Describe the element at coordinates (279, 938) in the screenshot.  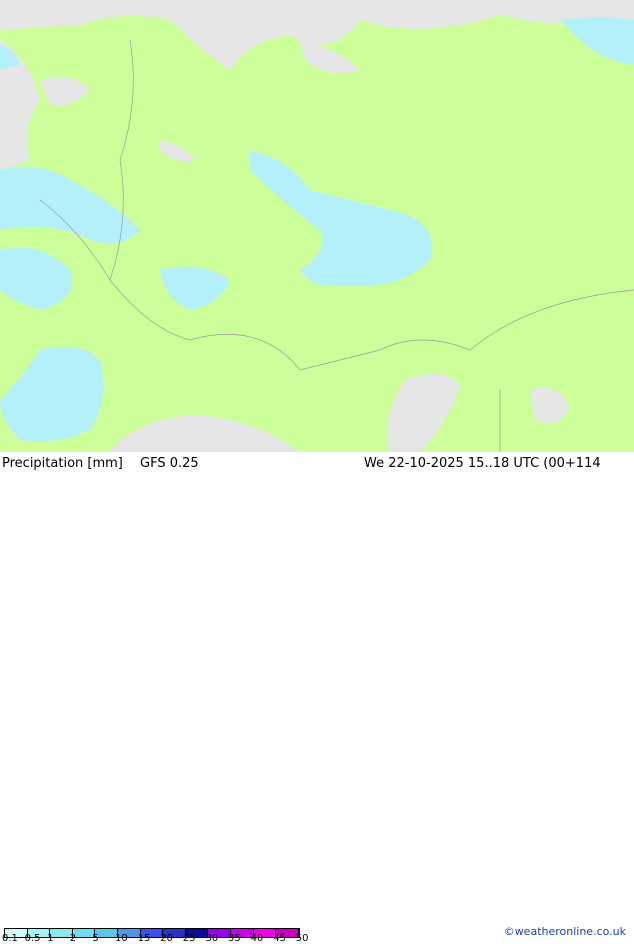
I see `scale-tick: 45` at that location.